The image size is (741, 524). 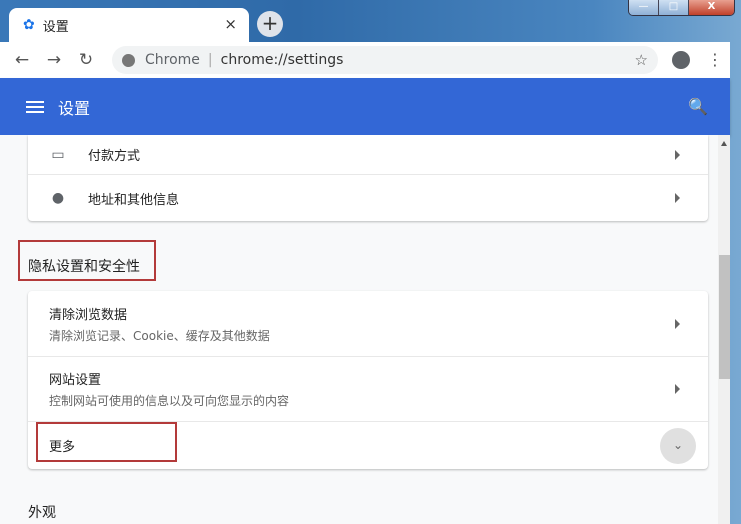 What do you see at coordinates (88, 315) in the screenshot?
I see `row-label: 清除浏览数据` at bounding box center [88, 315].